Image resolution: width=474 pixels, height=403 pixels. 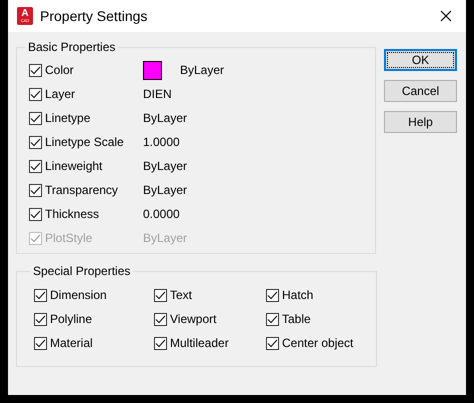 What do you see at coordinates (420, 122) in the screenshot?
I see `dialog-button: Help` at bounding box center [420, 122].